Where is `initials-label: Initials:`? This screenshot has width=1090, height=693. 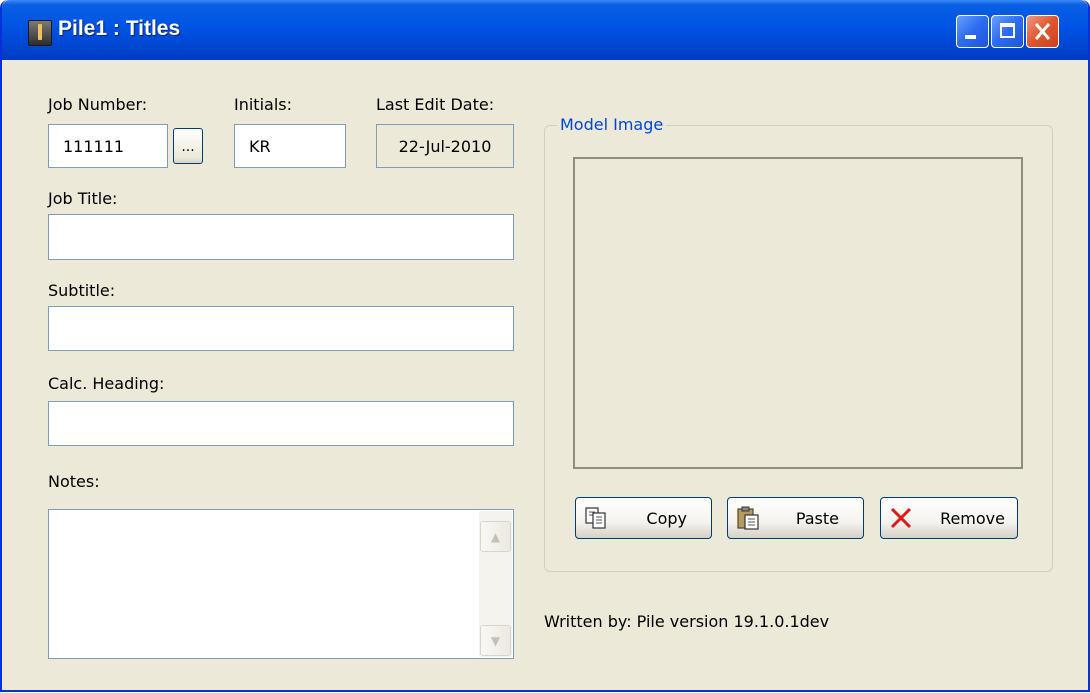
initials-label: Initials: is located at coordinates (263, 104).